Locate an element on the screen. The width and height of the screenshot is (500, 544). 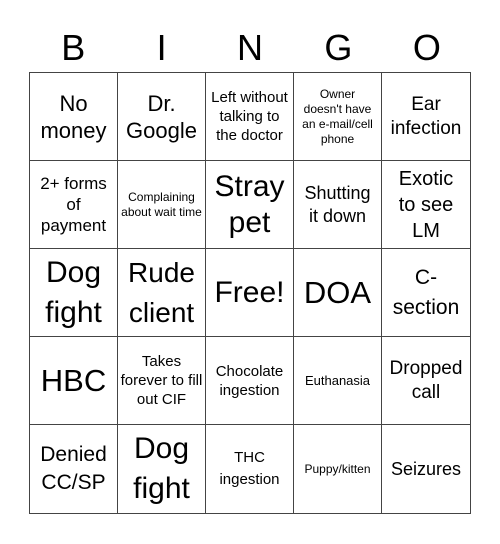
cell-text: Chocolate ingestion is located at coordinates (249, 380).